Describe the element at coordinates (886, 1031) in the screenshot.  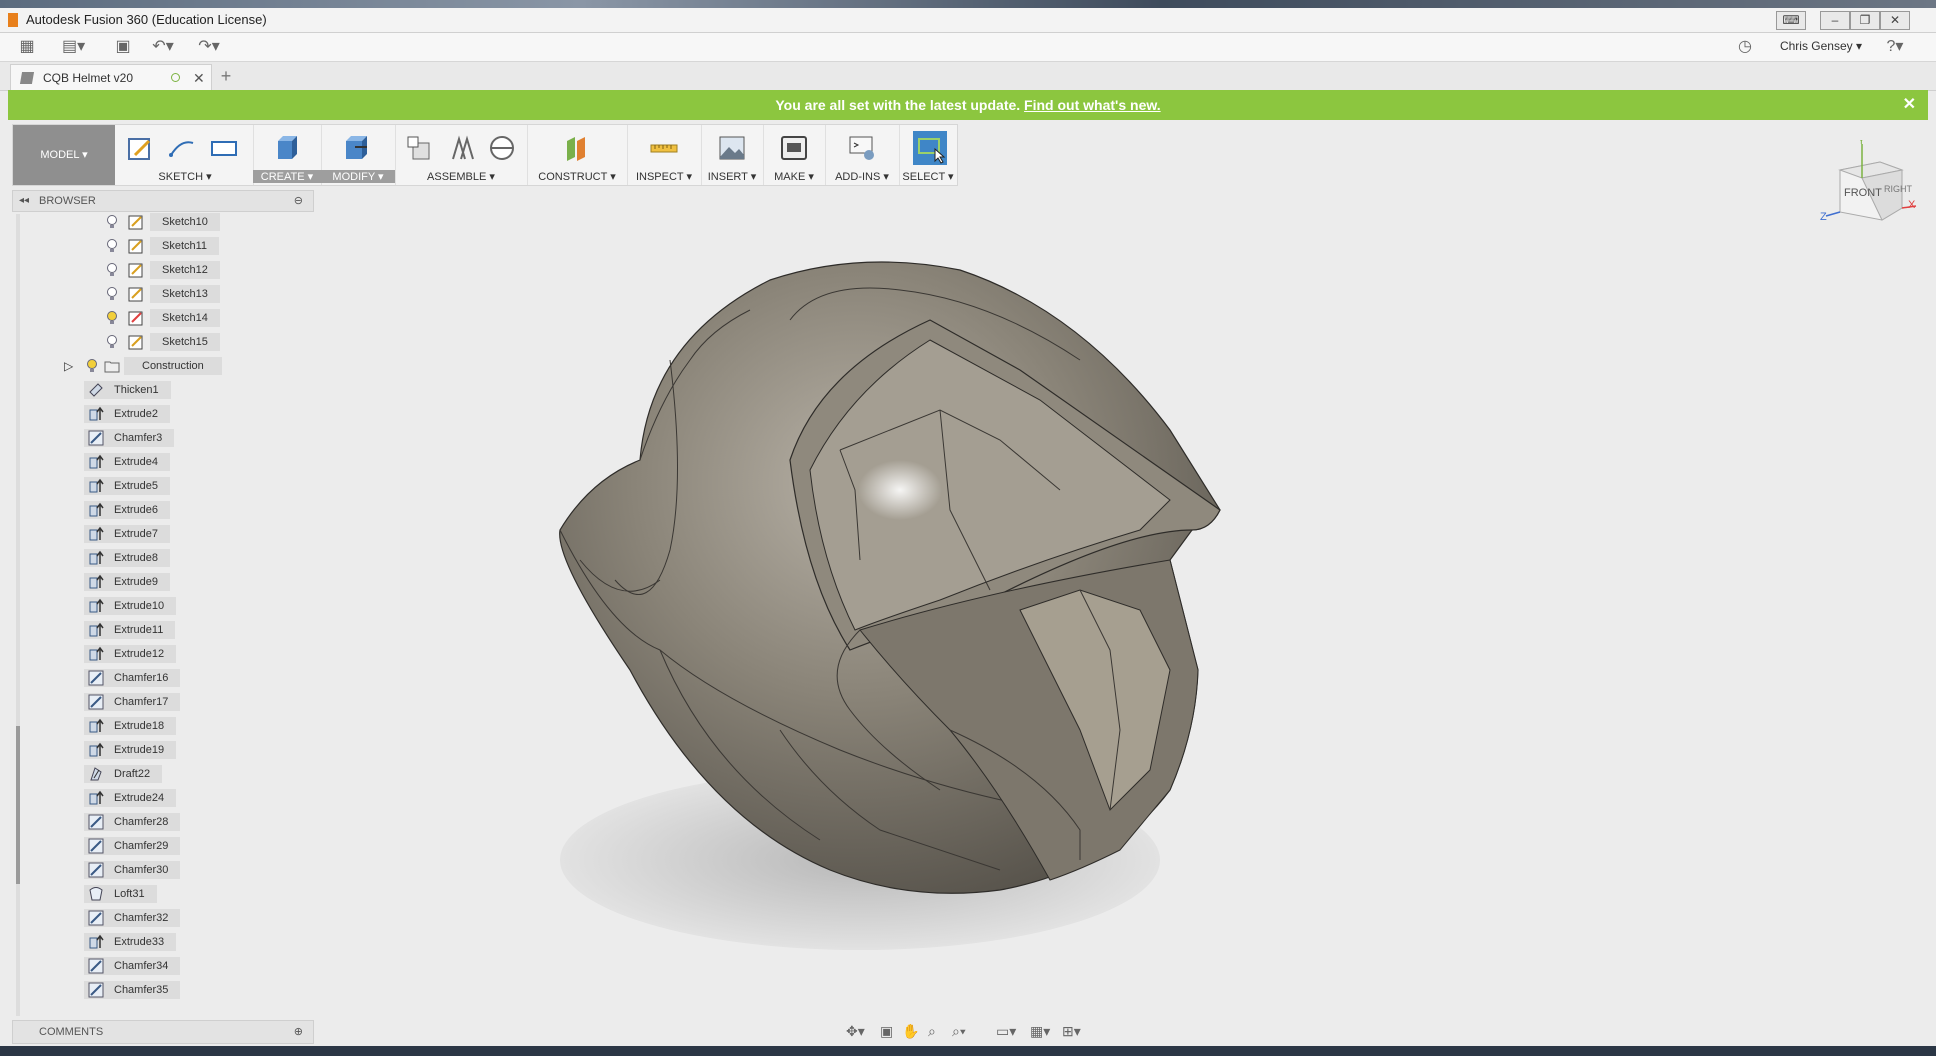
I see `look-at-icon: ▣` at that location.